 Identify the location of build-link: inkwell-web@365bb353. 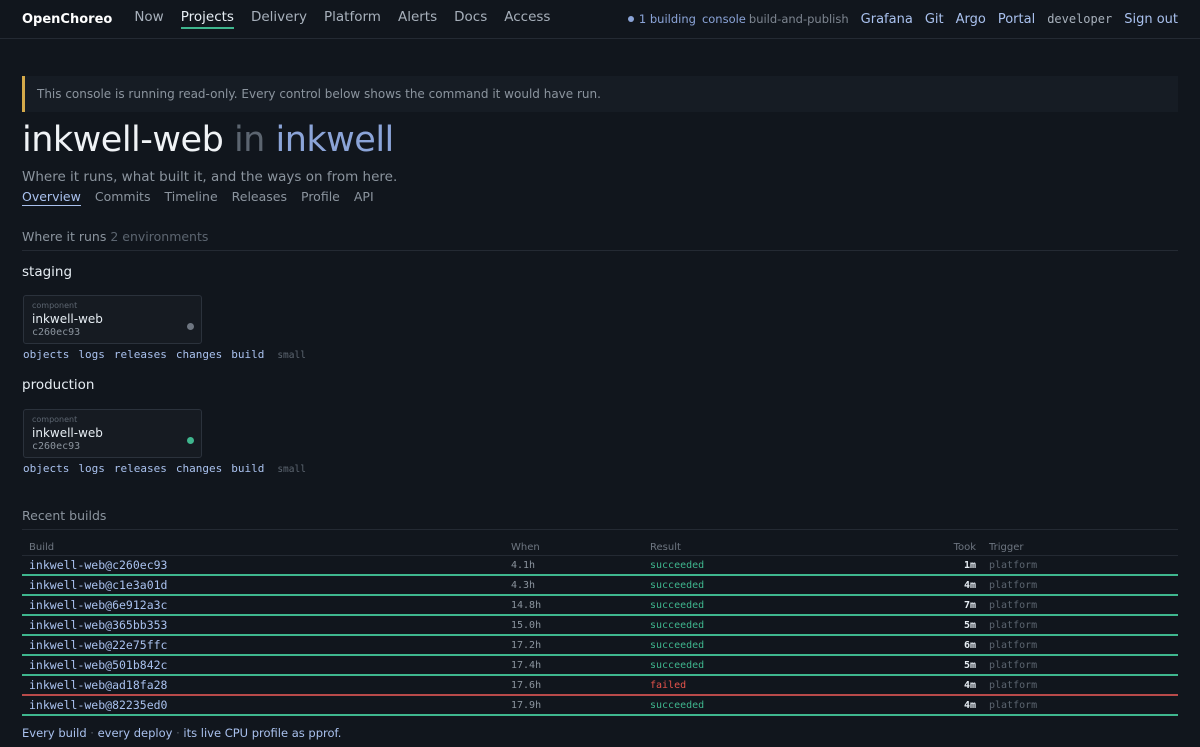
(98, 625).